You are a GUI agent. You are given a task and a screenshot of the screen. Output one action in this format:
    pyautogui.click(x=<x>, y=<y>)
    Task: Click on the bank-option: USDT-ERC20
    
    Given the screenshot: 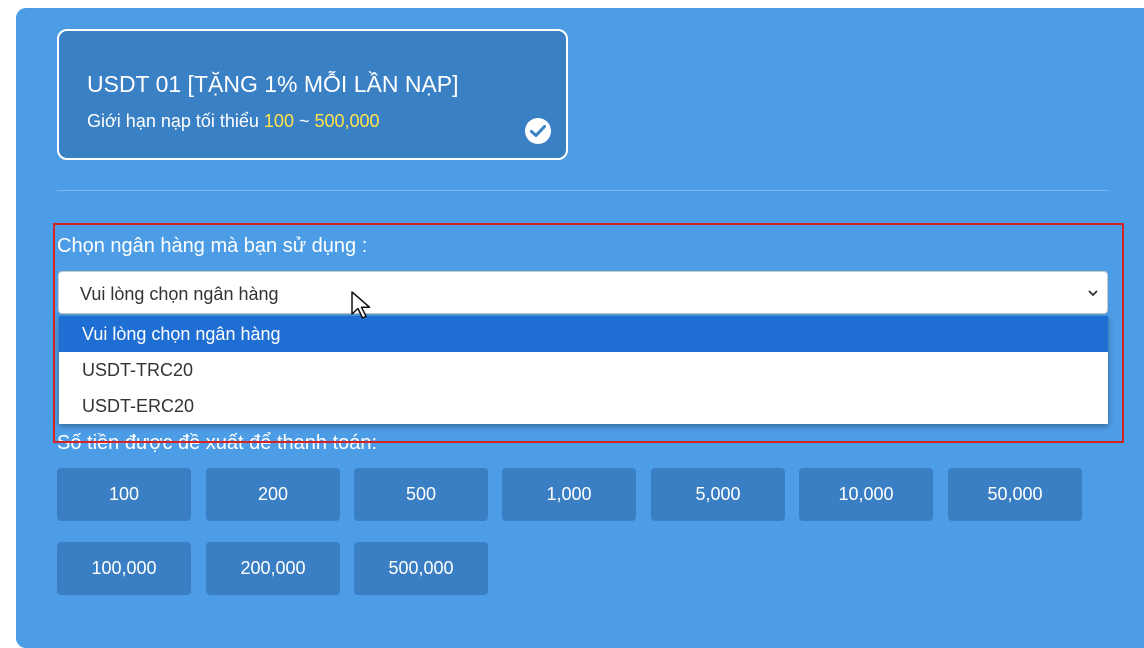 What is the action you would take?
    pyautogui.click(x=583, y=406)
    